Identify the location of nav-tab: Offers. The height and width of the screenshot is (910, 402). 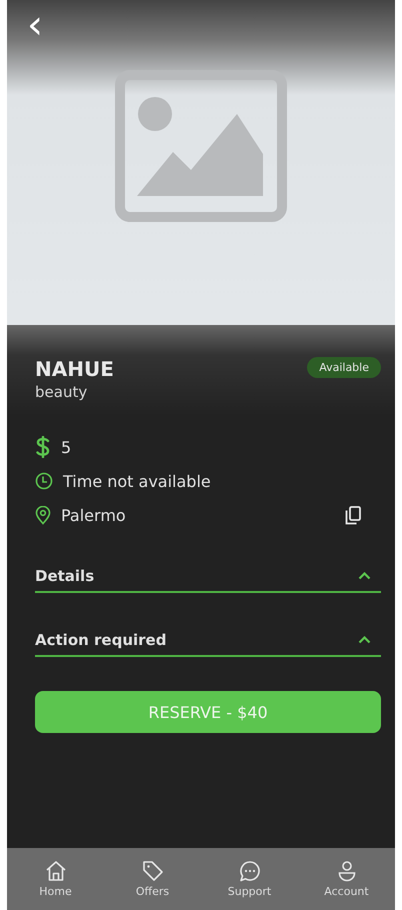
(152, 879).